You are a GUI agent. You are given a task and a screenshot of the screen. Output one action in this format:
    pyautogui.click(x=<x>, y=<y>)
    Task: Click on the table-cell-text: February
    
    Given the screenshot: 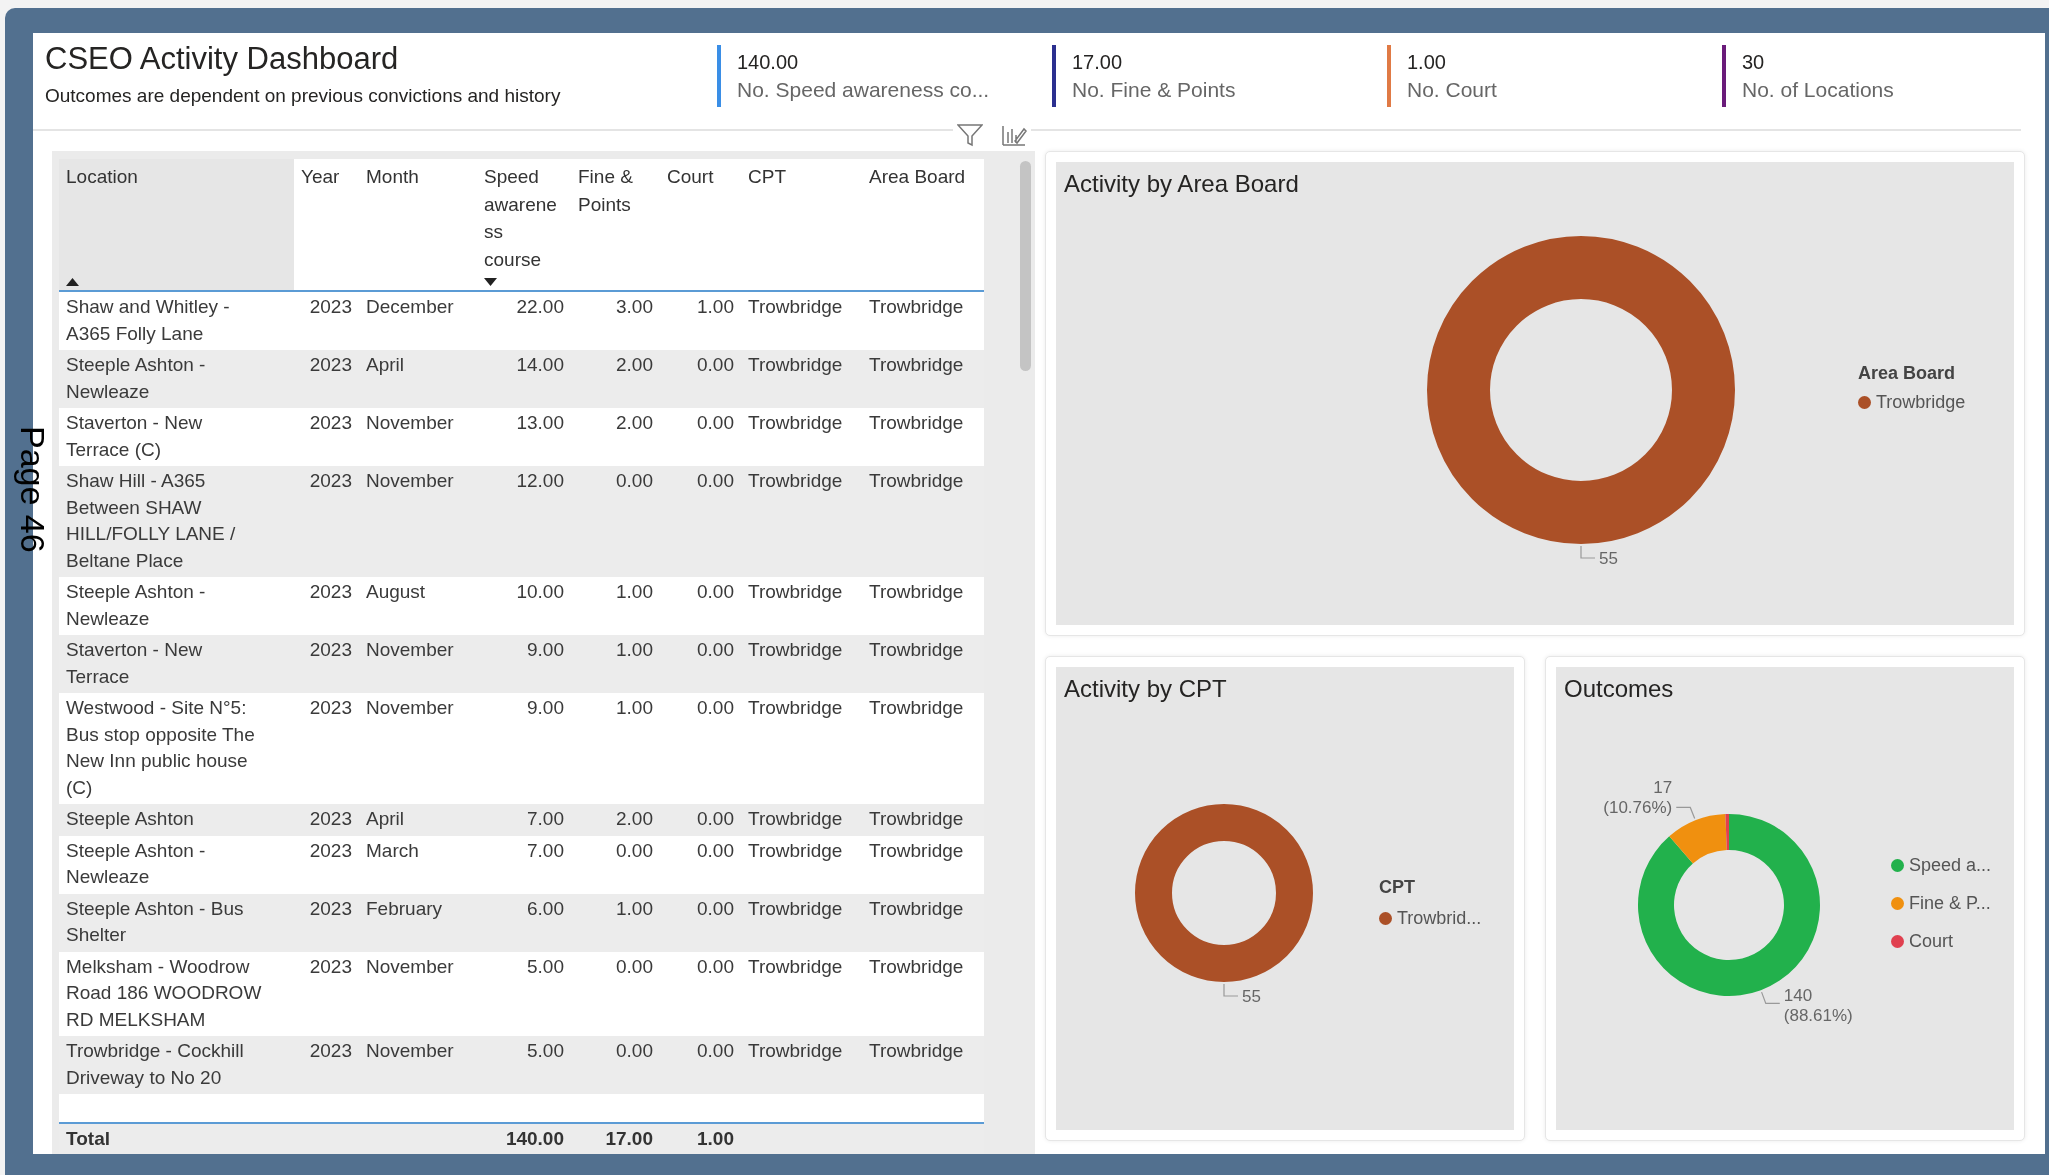 What is the action you would take?
    pyautogui.click(x=404, y=908)
    